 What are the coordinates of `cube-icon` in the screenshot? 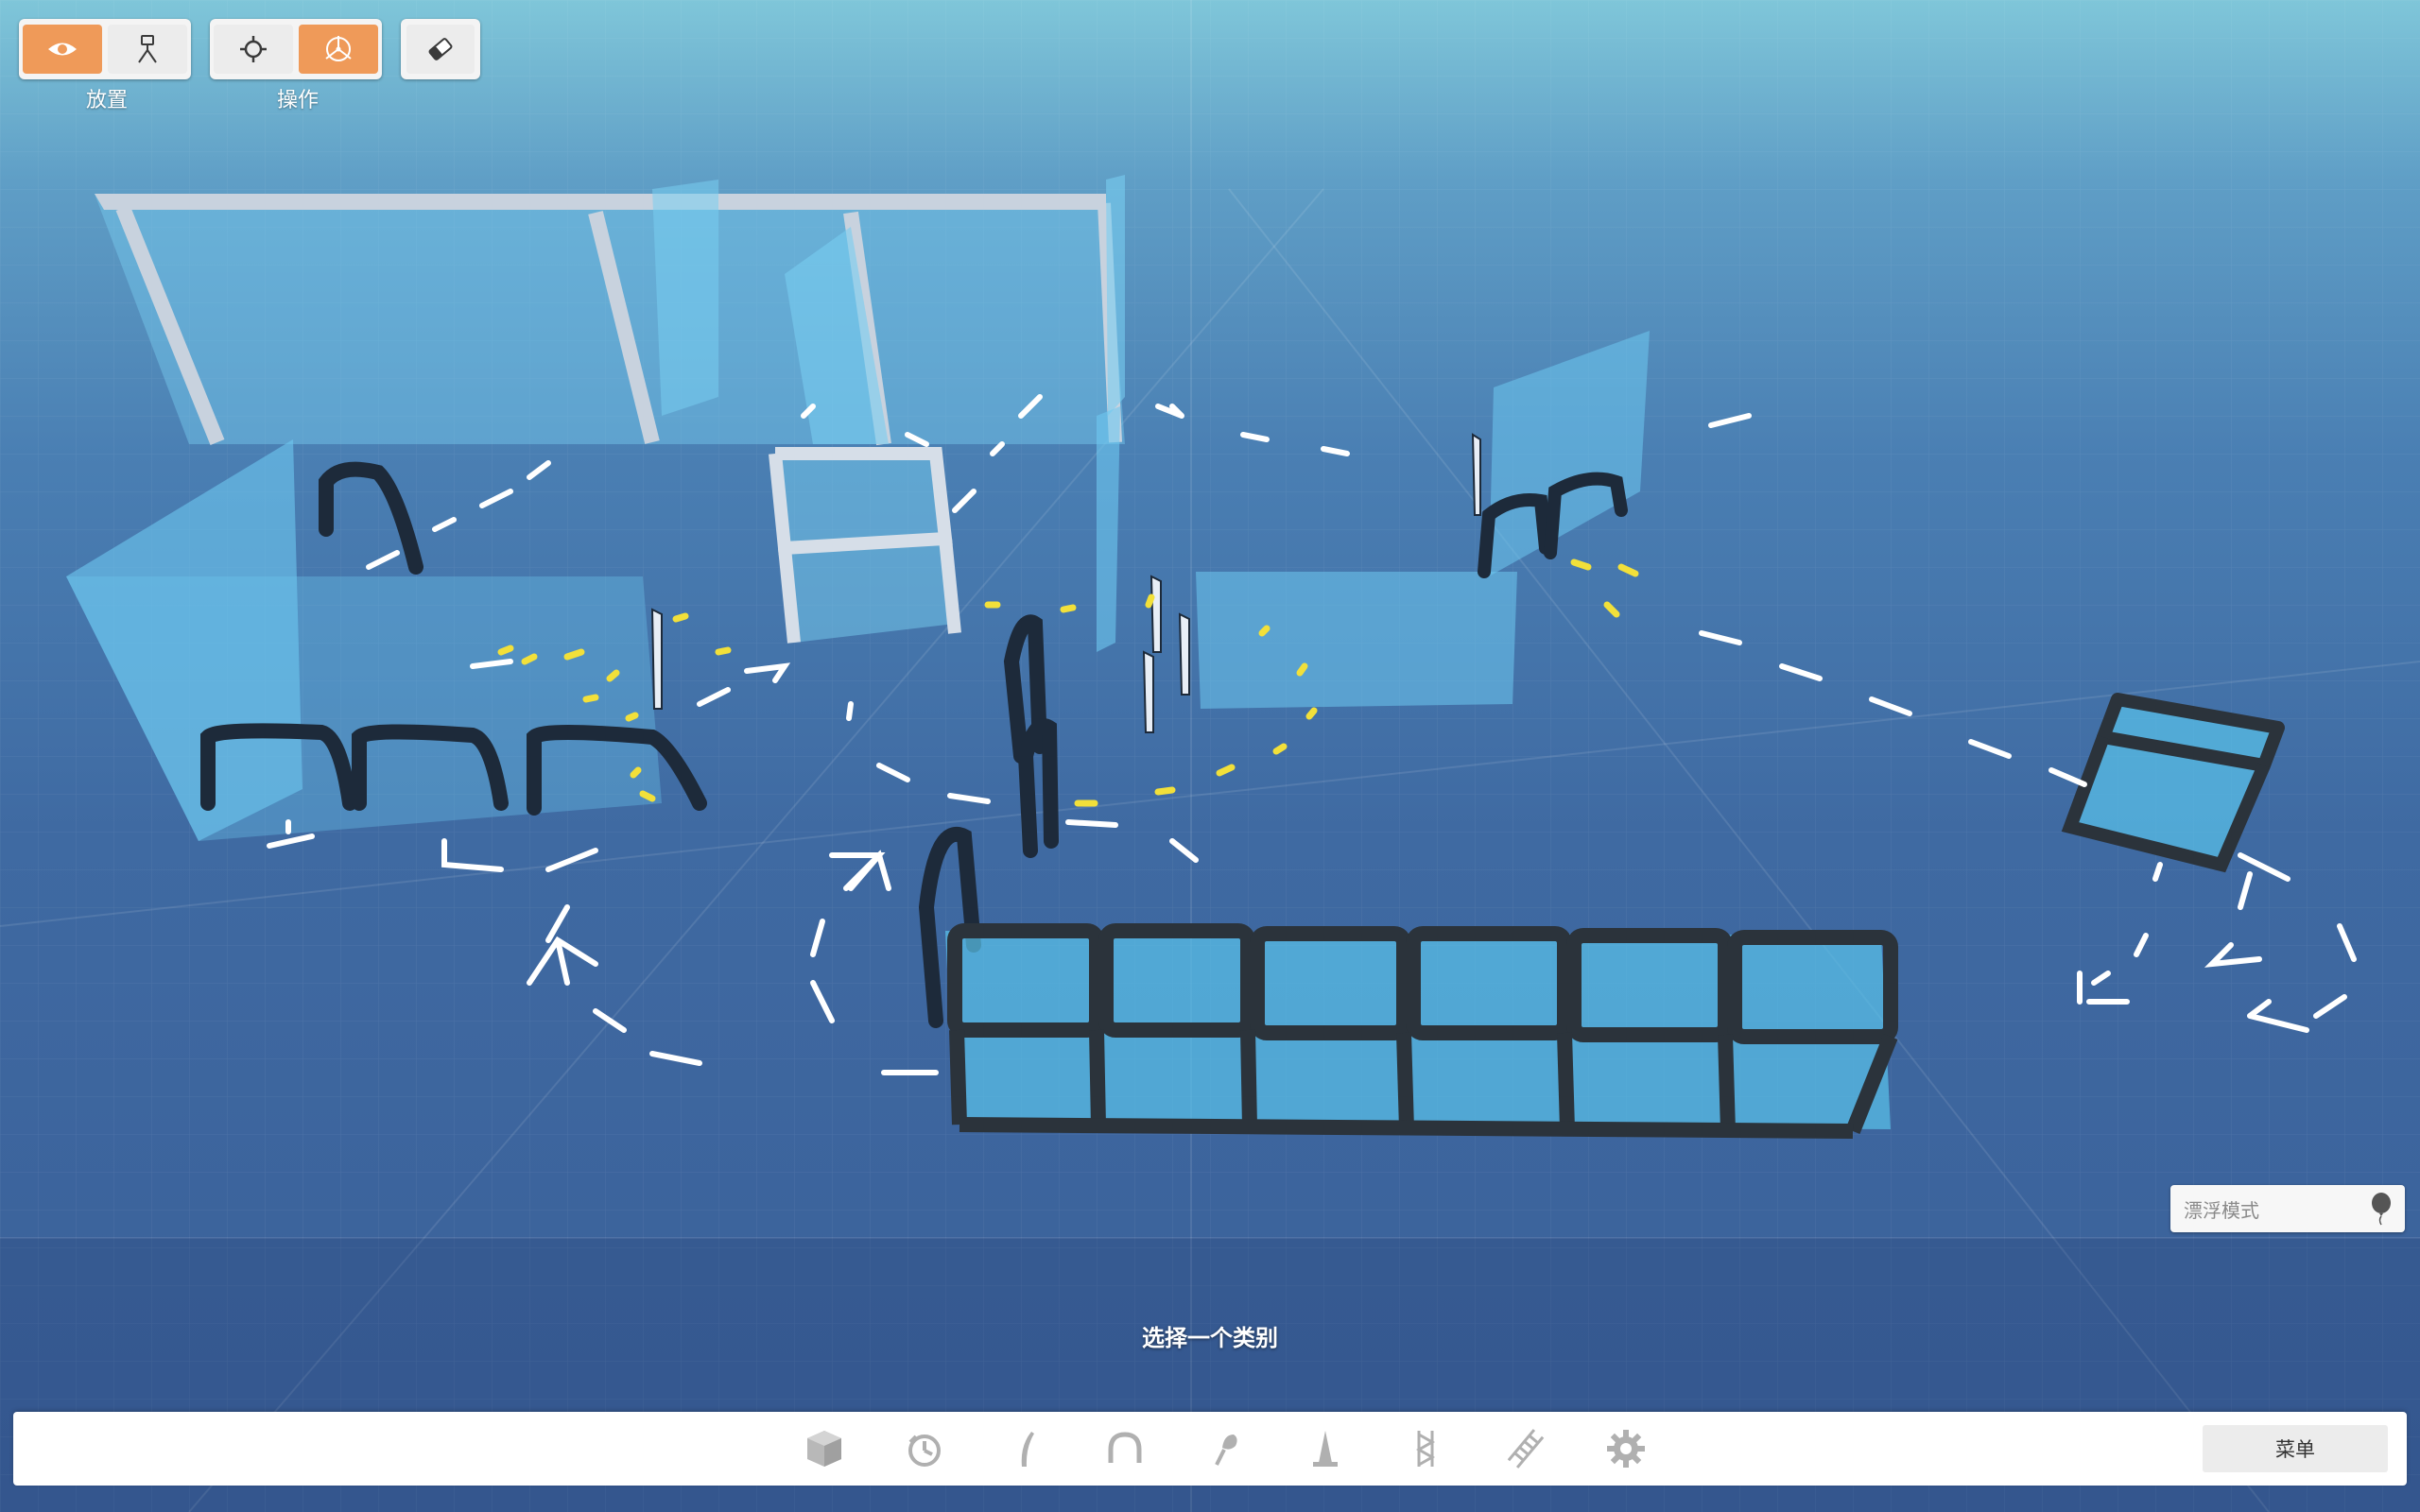 It's located at (824, 1449).